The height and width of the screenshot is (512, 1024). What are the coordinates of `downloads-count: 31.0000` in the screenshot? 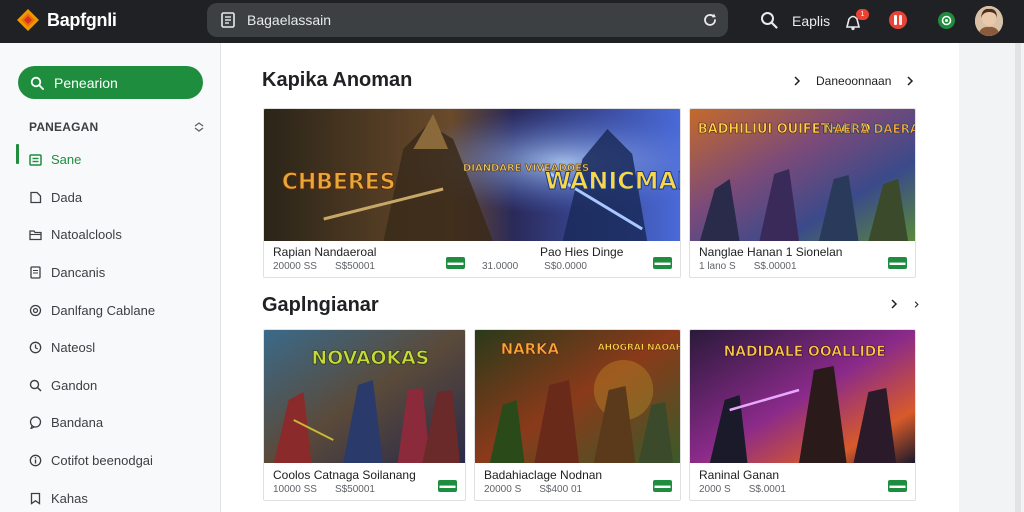 It's located at (500, 266).